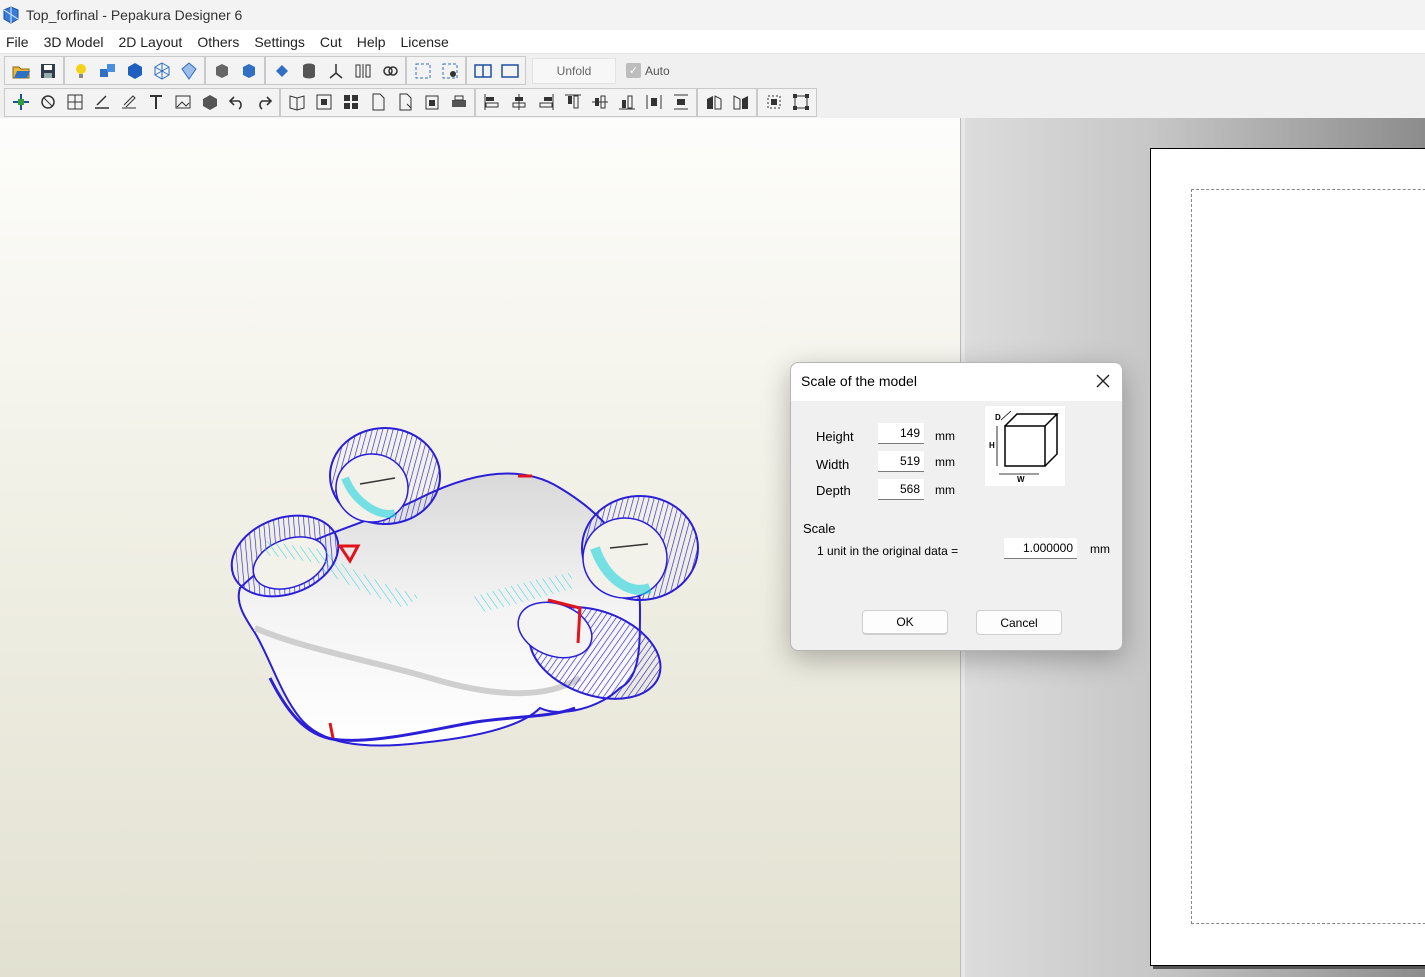  I want to click on lightbulb-icon, so click(80, 70).